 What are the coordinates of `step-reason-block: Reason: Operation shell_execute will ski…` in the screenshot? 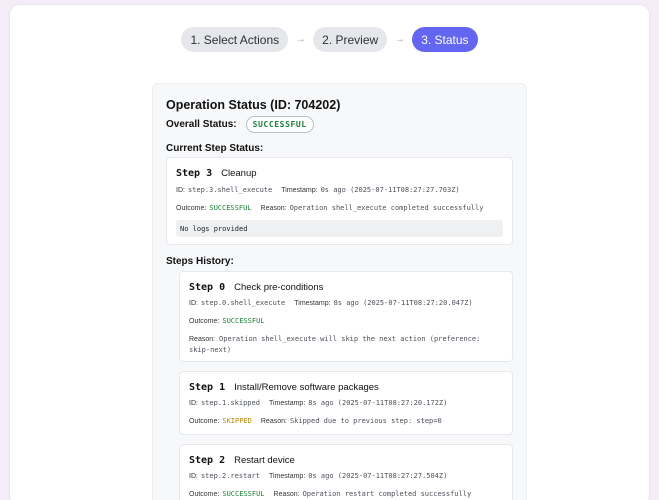 It's located at (343, 345).